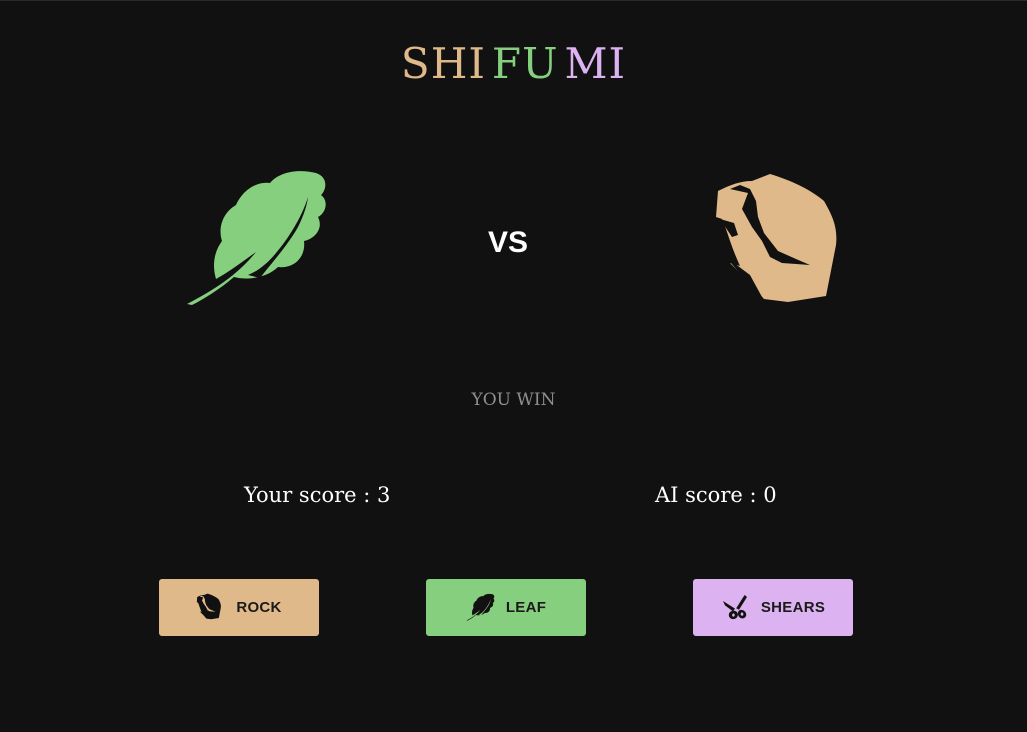 This screenshot has width=1027, height=732. Describe the element at coordinates (508, 242) in the screenshot. I see `vs-label: VS` at that location.